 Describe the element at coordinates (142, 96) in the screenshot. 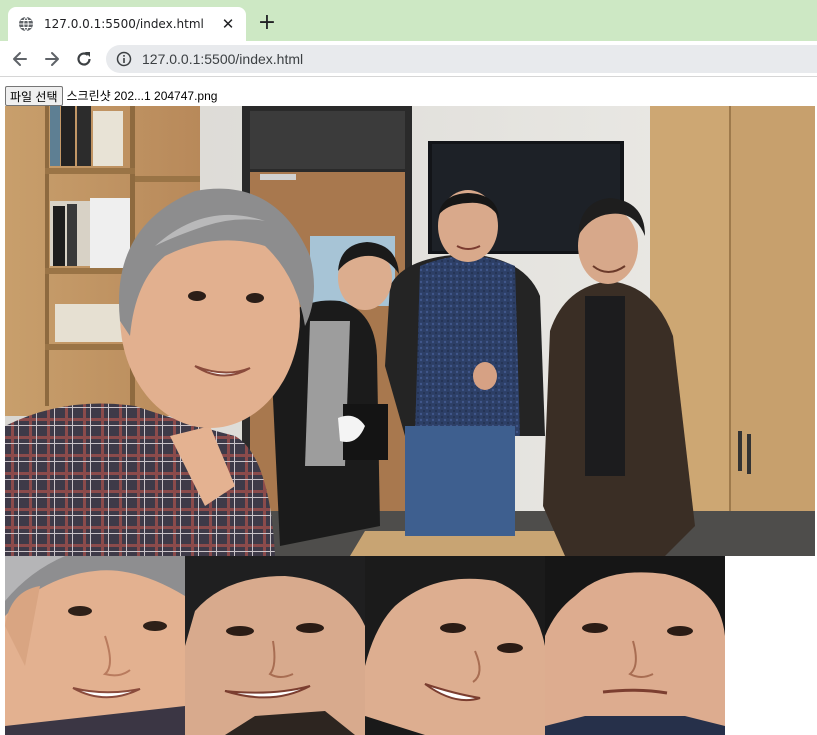

I see `selected-file-name: 스크린샷 202...1 204747.png` at that location.